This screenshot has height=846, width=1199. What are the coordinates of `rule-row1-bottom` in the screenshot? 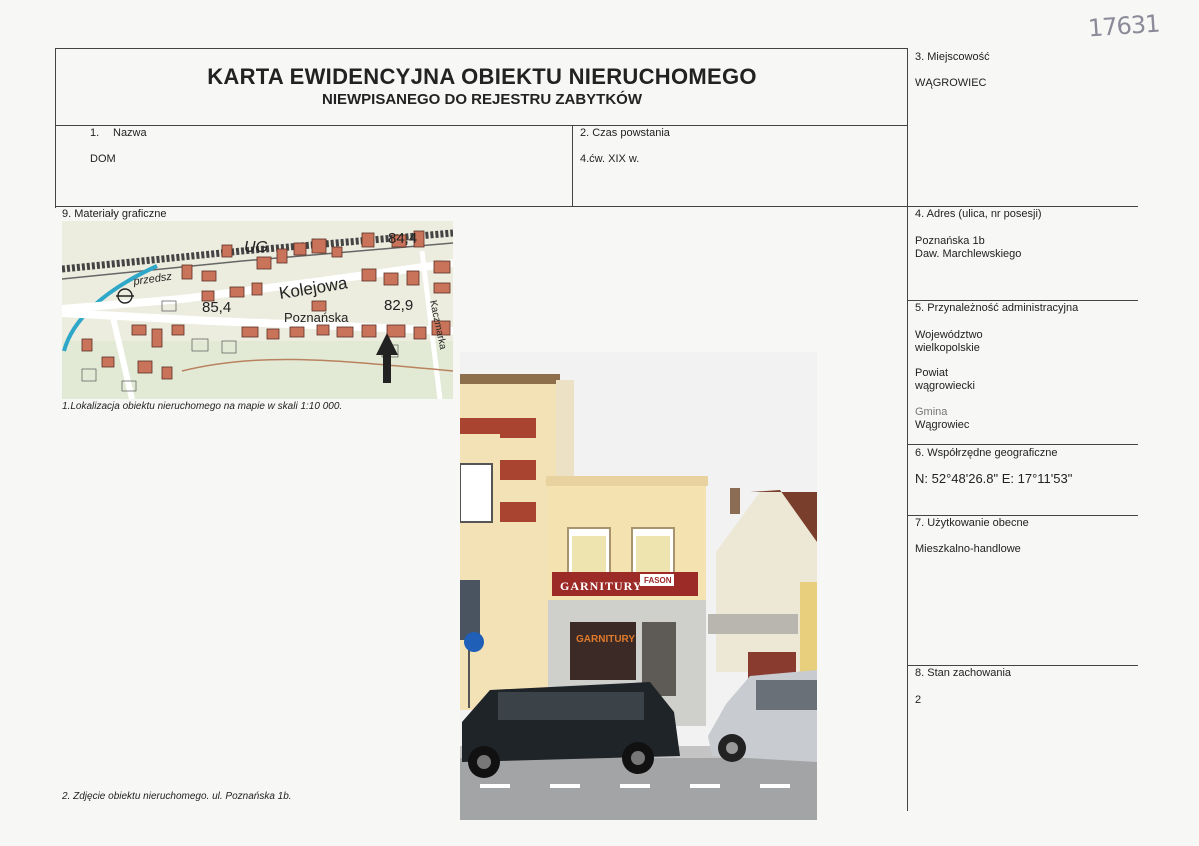 It's located at (596, 206).